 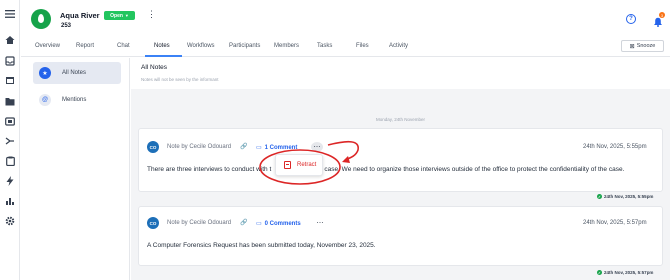 I want to click on page-subtitle: Notes will not be seen by the informant, so click(x=180, y=79).